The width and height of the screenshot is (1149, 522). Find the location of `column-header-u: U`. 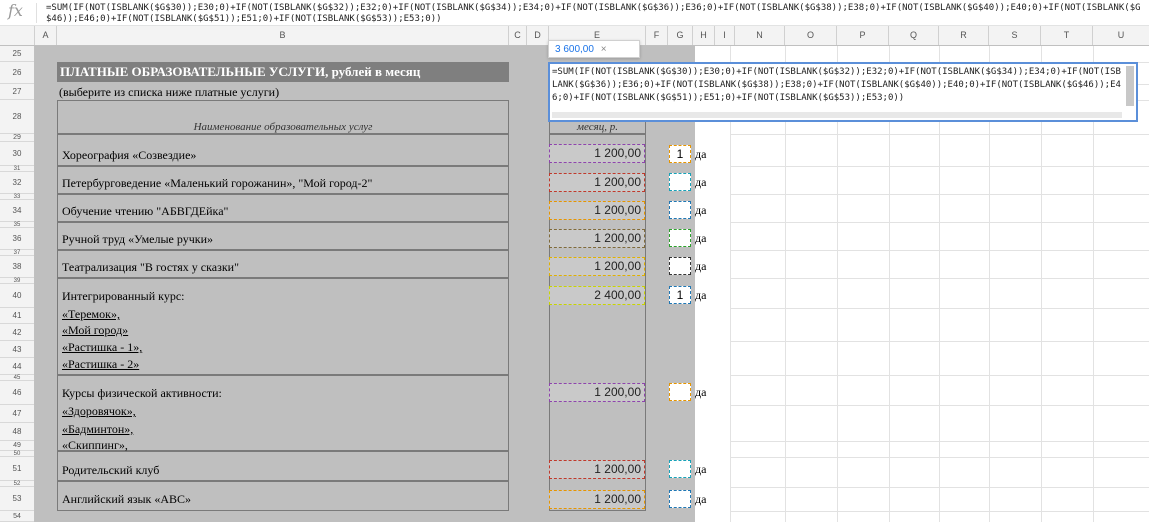

column-header-u: U is located at coordinates (1121, 35).